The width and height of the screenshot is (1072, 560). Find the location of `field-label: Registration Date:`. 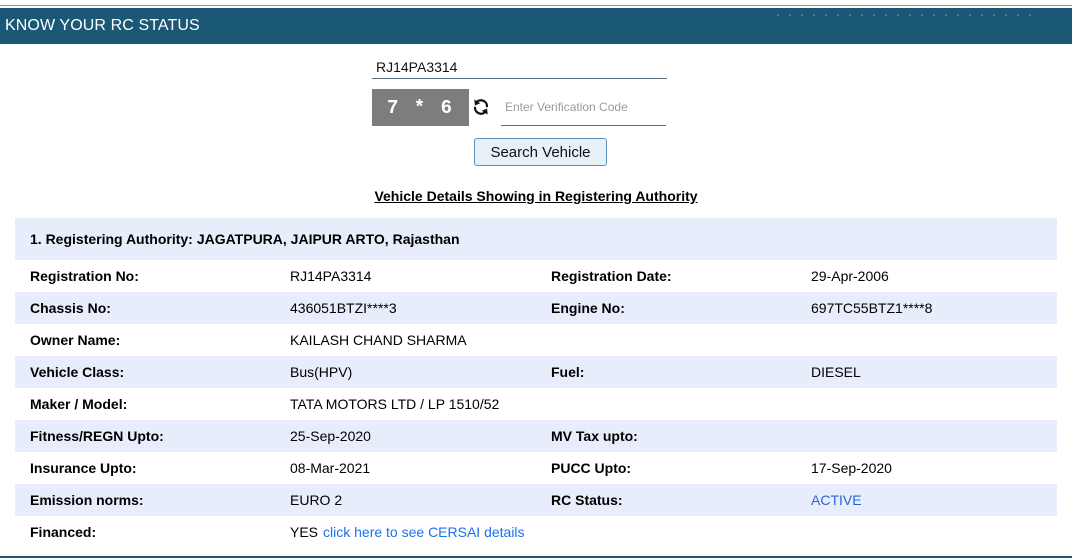

field-label: Registration Date: is located at coordinates (611, 276).